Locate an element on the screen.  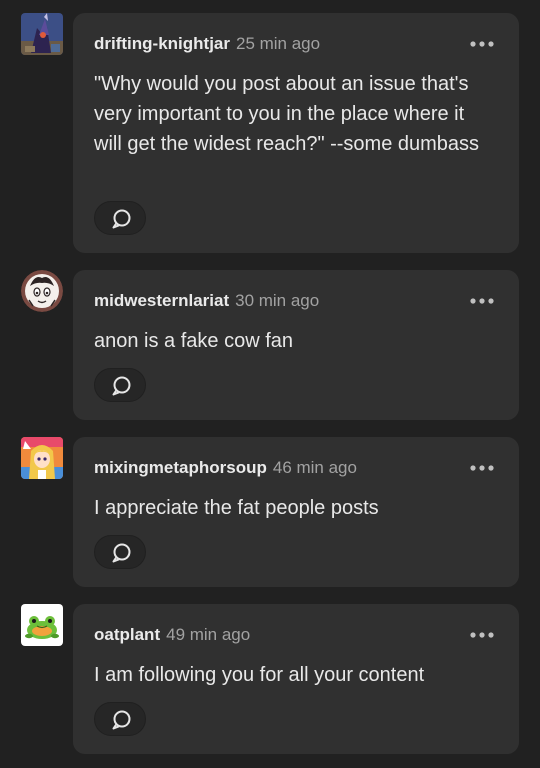
comment-meta: midwesternlariat 30 min ago is located at coordinates (206, 301).